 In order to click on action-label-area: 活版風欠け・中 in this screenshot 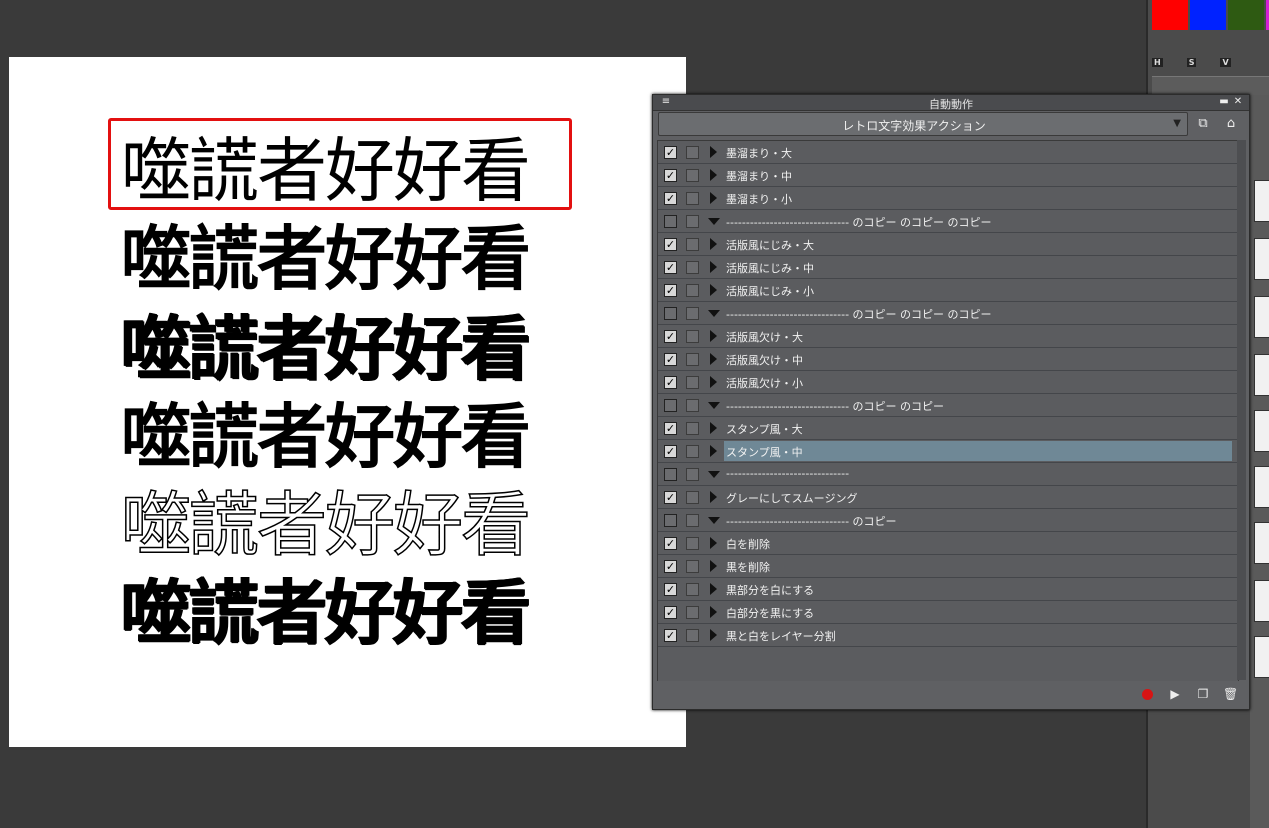, I will do `click(978, 359)`.